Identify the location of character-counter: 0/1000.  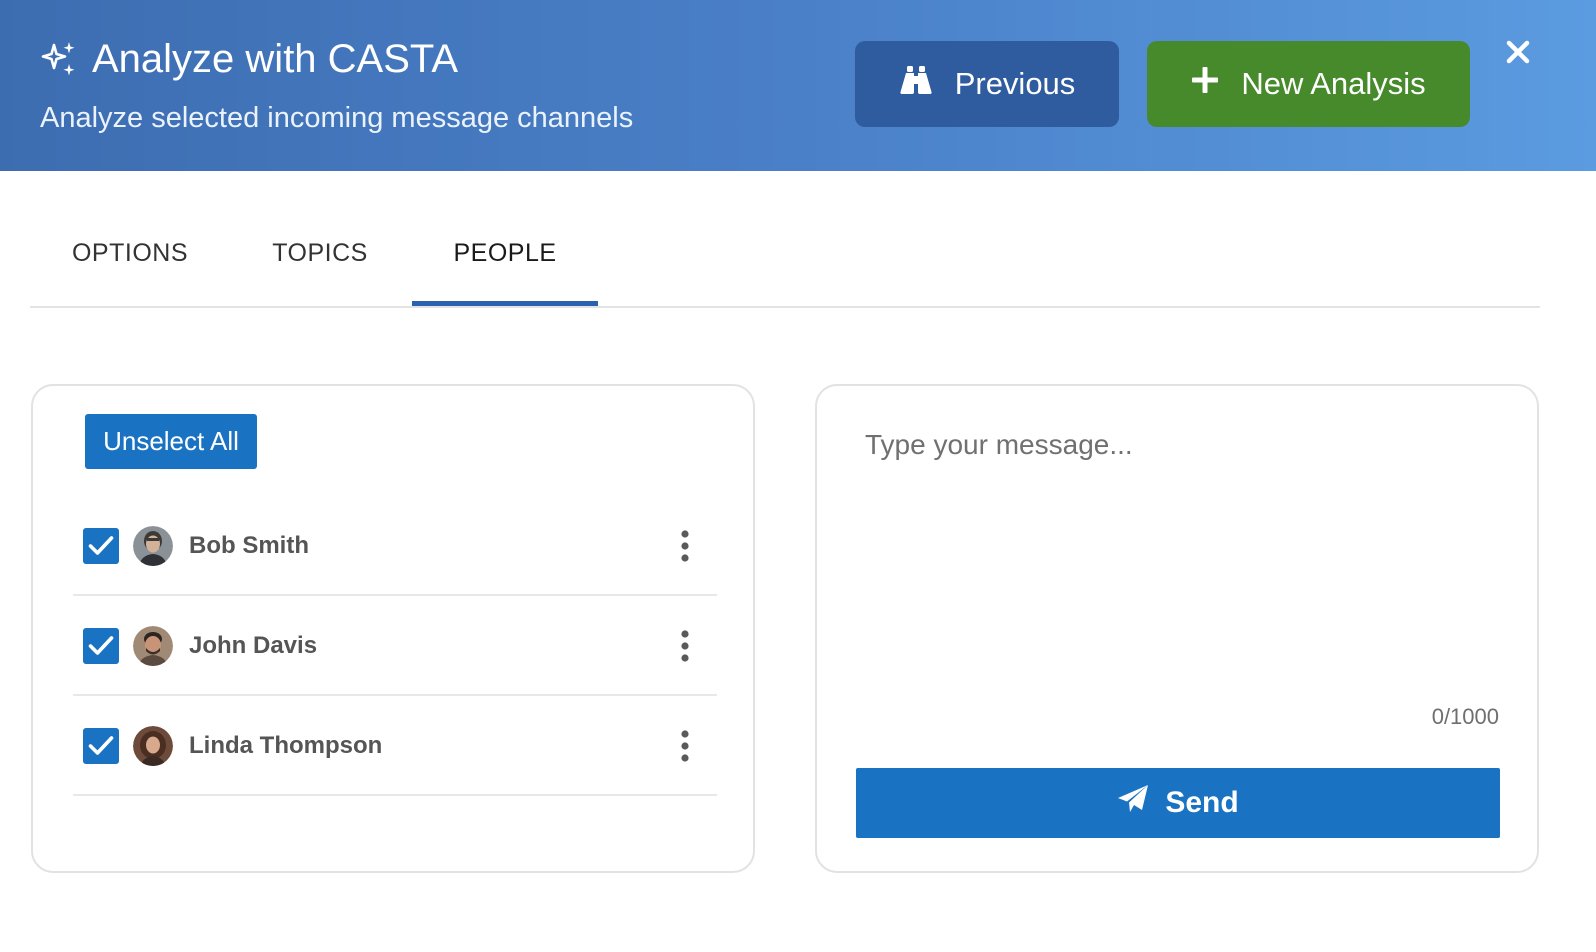
(1465, 716).